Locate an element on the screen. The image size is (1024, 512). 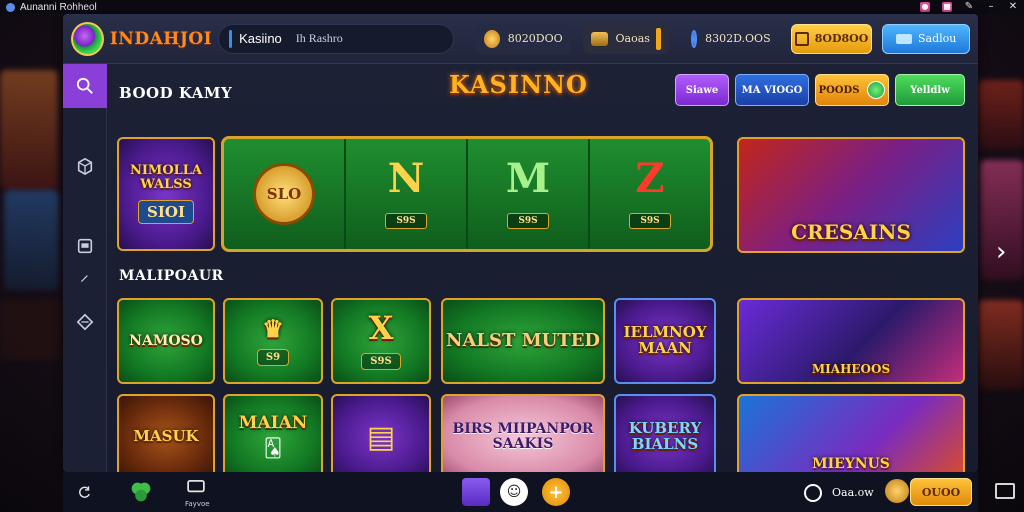
sidebar-item-search is located at coordinates (85, 86).